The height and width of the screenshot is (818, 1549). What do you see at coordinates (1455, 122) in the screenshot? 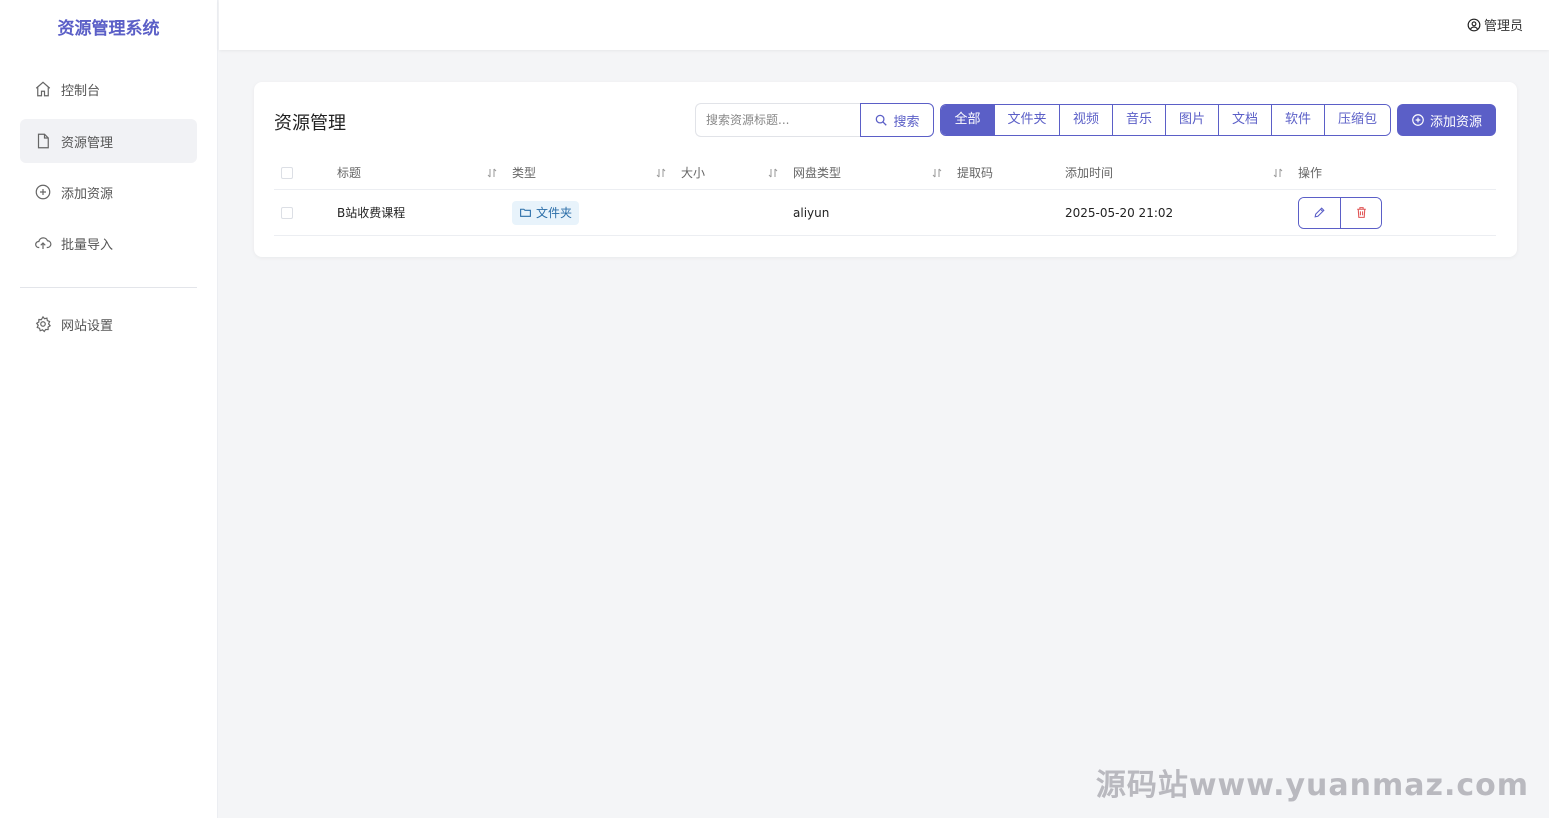
I see `add-resource-label: 添加资源` at bounding box center [1455, 122].